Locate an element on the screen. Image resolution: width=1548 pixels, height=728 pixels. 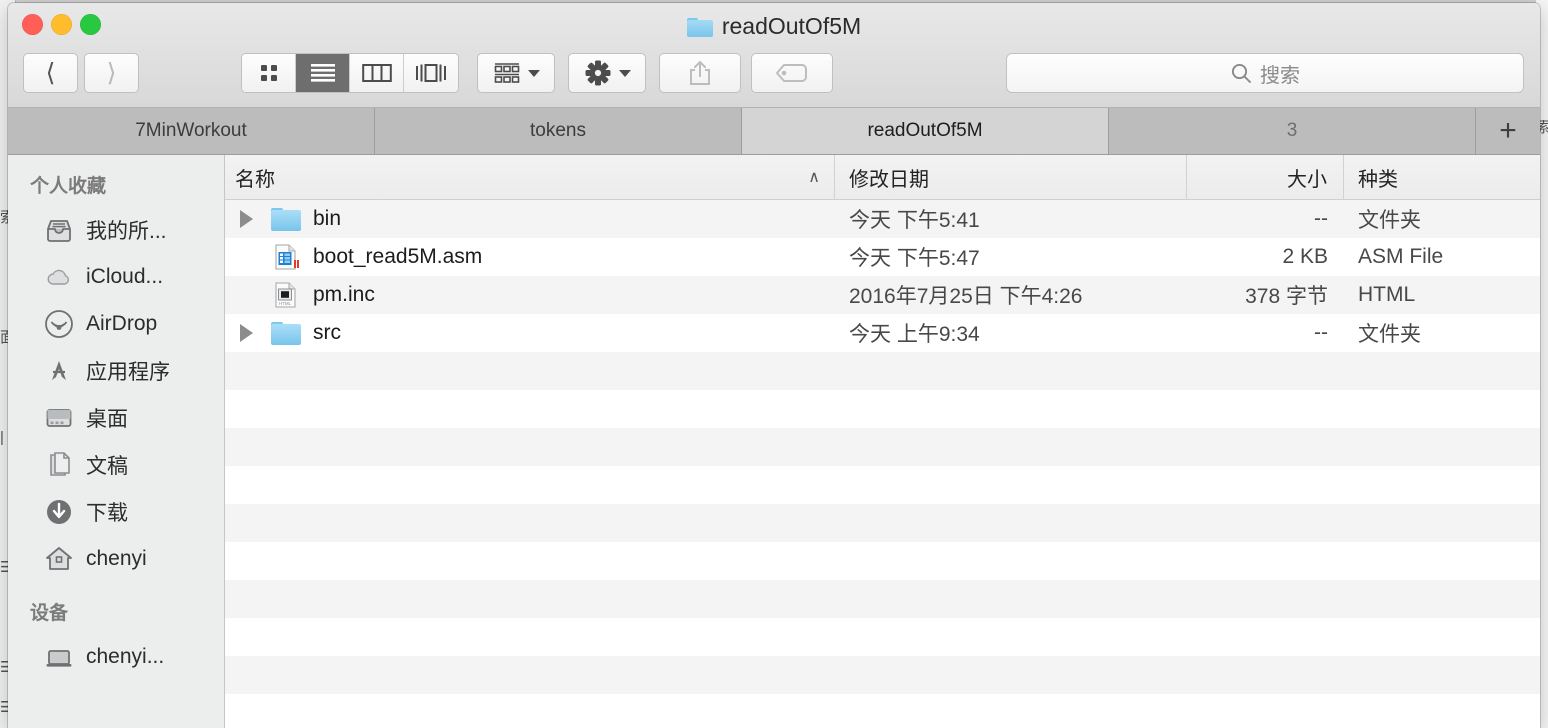
column-header-name: 名称 ∧ is located at coordinates (530, 177).